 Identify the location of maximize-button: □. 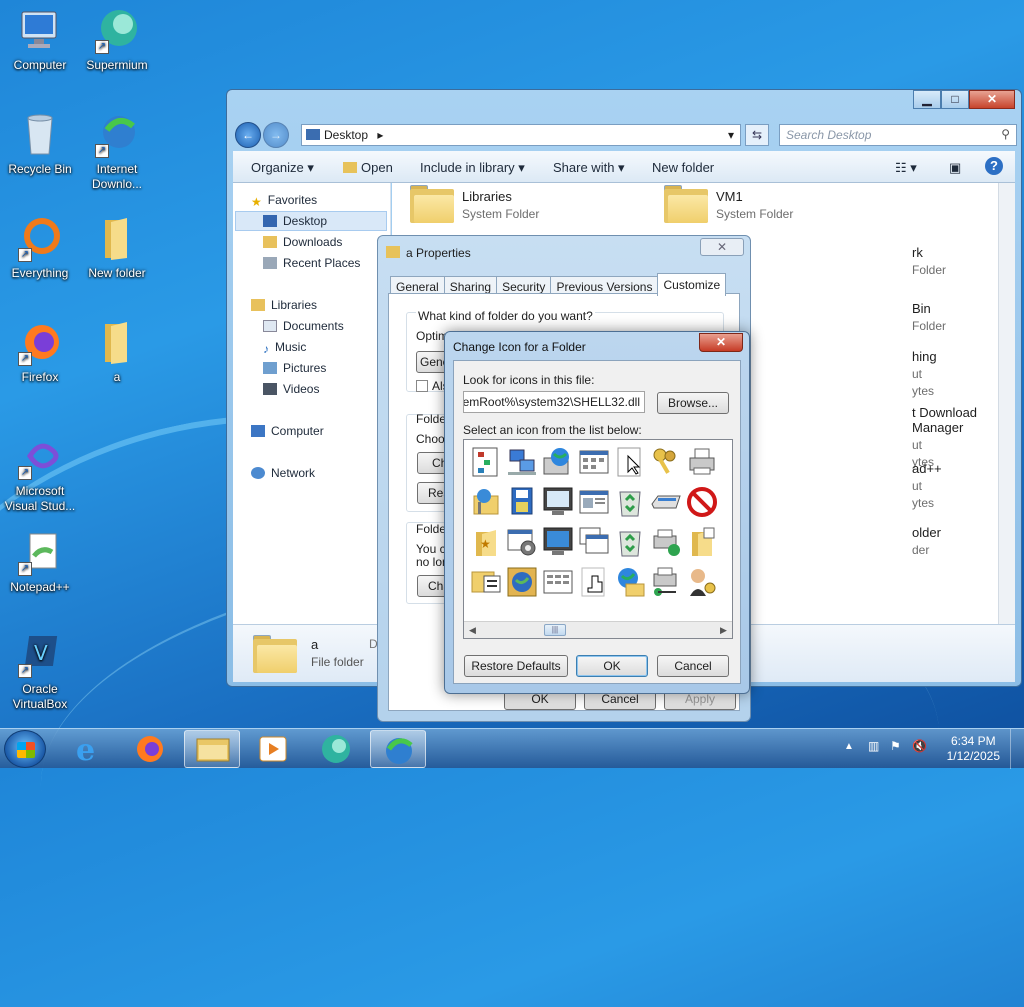
(955, 99).